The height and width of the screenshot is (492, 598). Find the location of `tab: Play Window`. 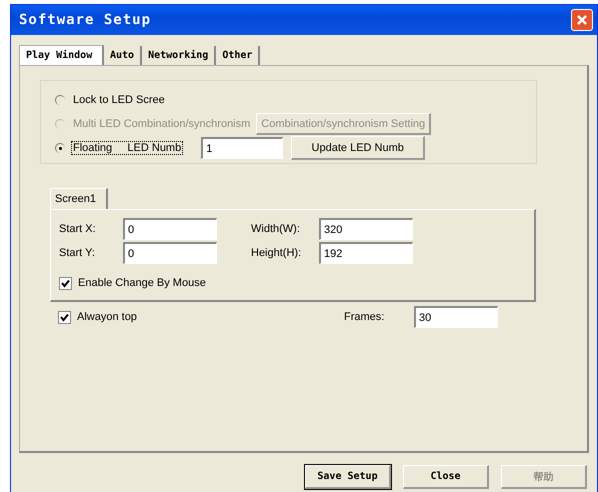

tab: Play Window is located at coordinates (61, 55).